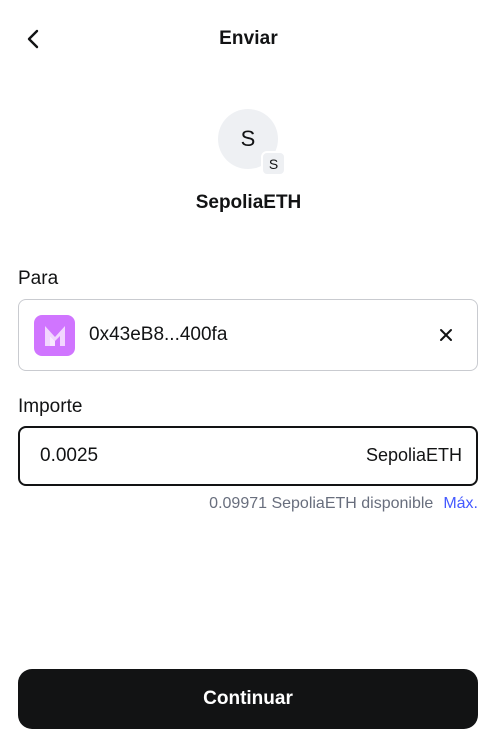 This screenshot has height=748, width=497. What do you see at coordinates (38, 278) in the screenshot?
I see `to-label: Para` at bounding box center [38, 278].